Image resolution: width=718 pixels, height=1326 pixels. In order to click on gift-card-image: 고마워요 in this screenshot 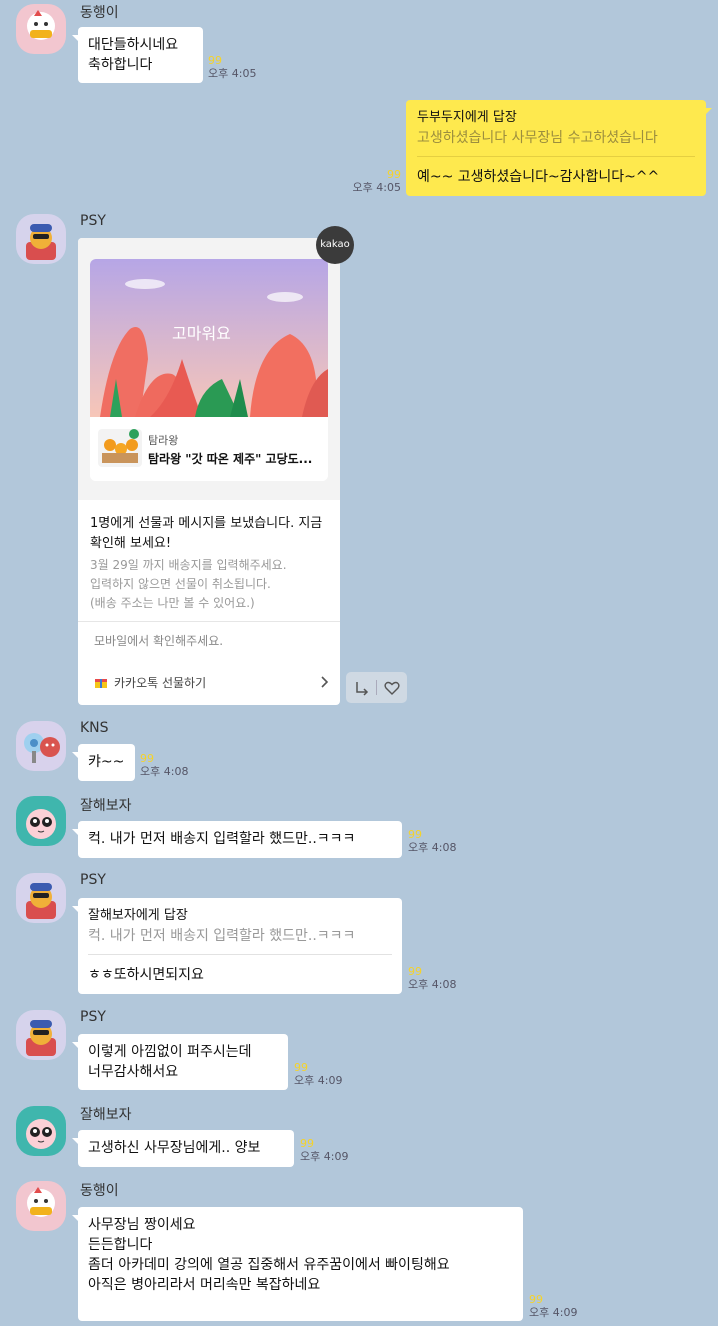, I will do `click(209, 370)`.